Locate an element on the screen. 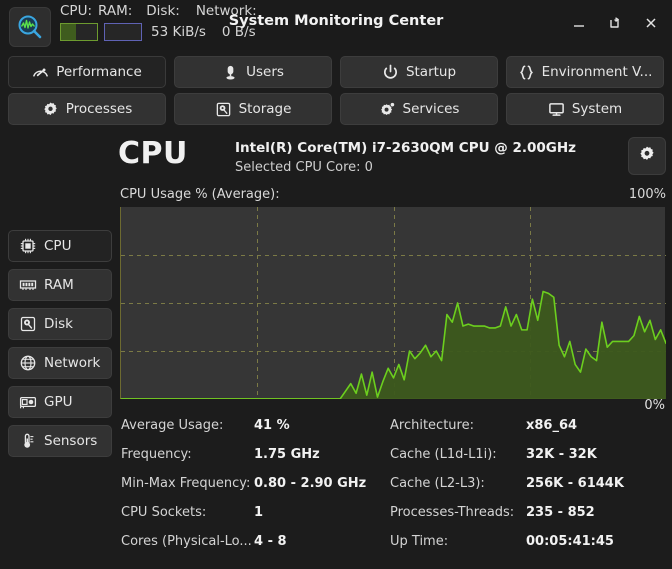 This screenshot has width=672, height=569. detail-value: 1 is located at coordinates (259, 512).